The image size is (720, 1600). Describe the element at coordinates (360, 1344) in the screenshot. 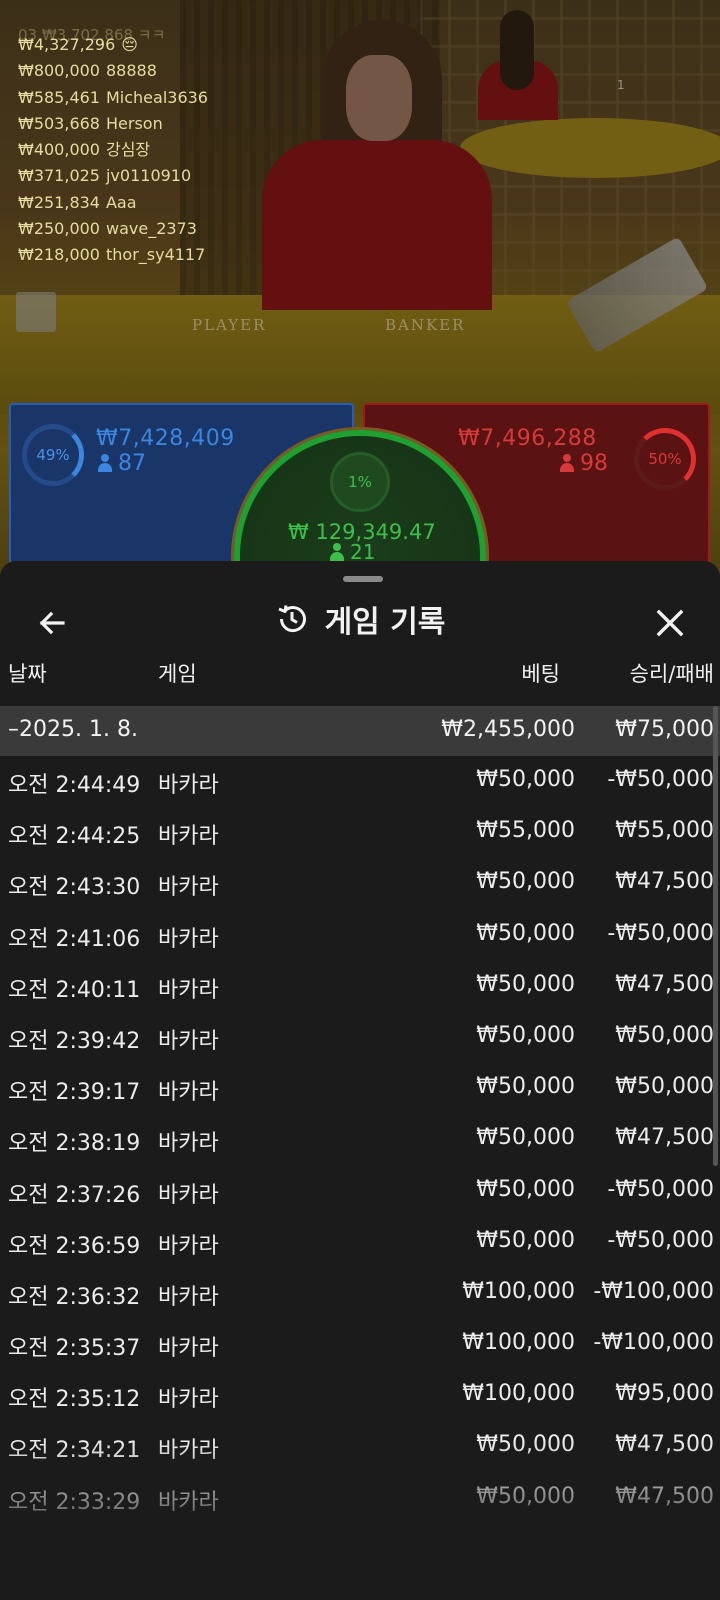

I see `history-row: 오전 2:35:37 바카라 ₩100,000 -₩100,000` at that location.